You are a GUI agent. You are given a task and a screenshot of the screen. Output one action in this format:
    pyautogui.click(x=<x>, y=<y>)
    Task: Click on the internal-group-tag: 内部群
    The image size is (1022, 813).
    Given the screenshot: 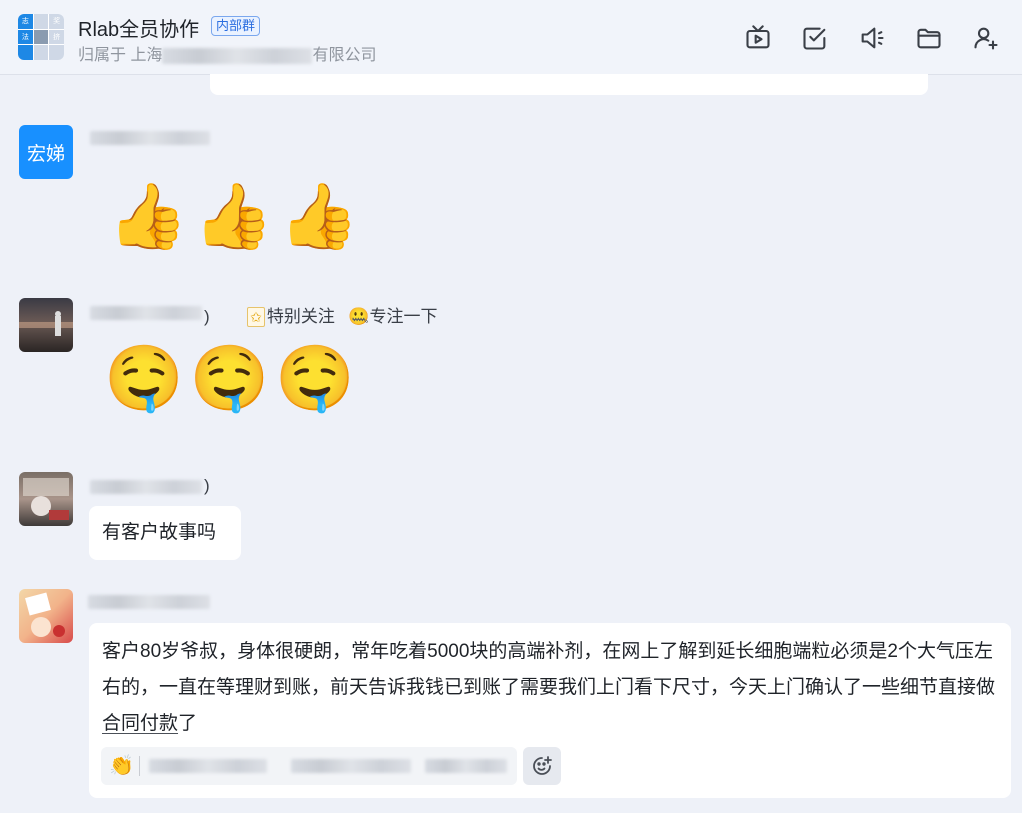 What is the action you would take?
    pyautogui.click(x=236, y=26)
    